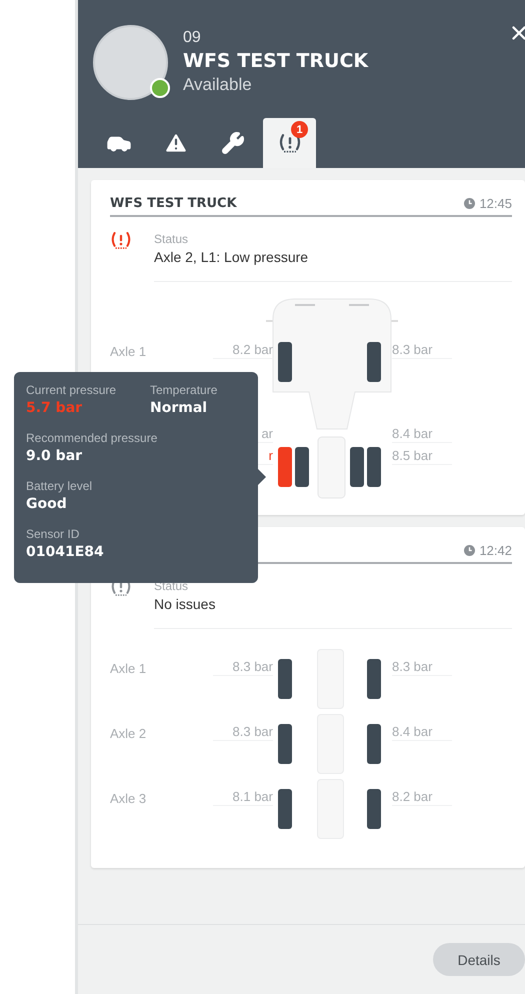 The image size is (525, 994). Describe the element at coordinates (129, 733) in the screenshot. I see `axle-label: Axle 2` at that location.